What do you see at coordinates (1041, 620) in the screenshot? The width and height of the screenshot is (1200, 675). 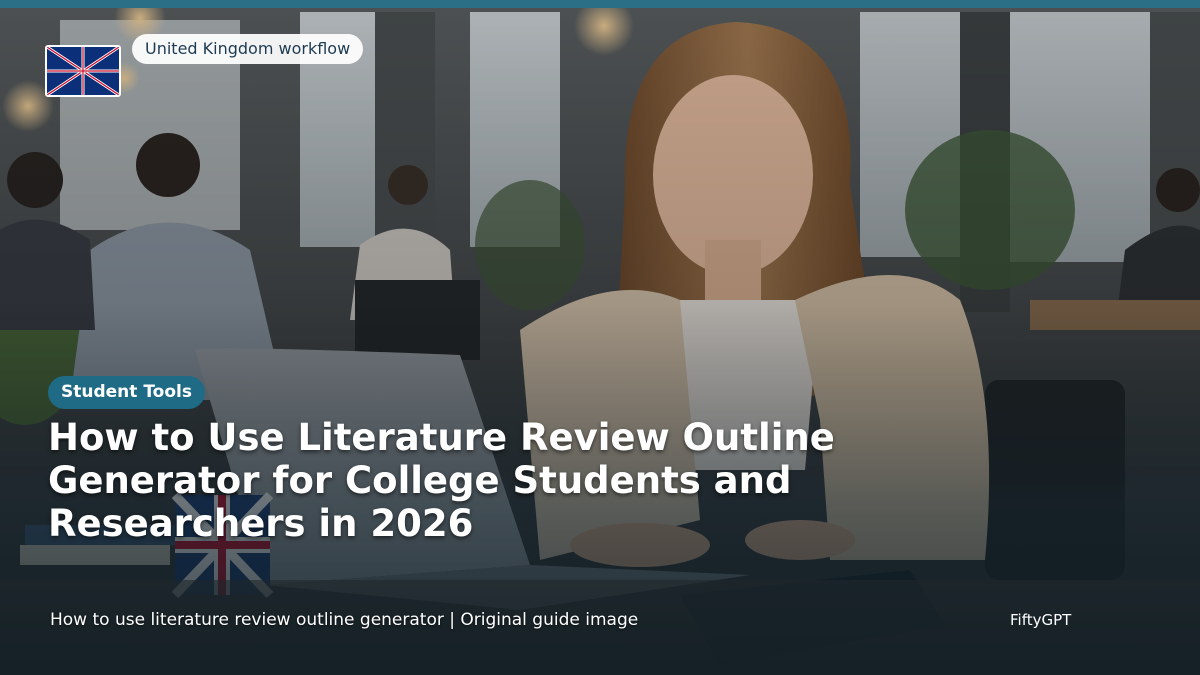 I see `brand-label: FiftyGPT` at bounding box center [1041, 620].